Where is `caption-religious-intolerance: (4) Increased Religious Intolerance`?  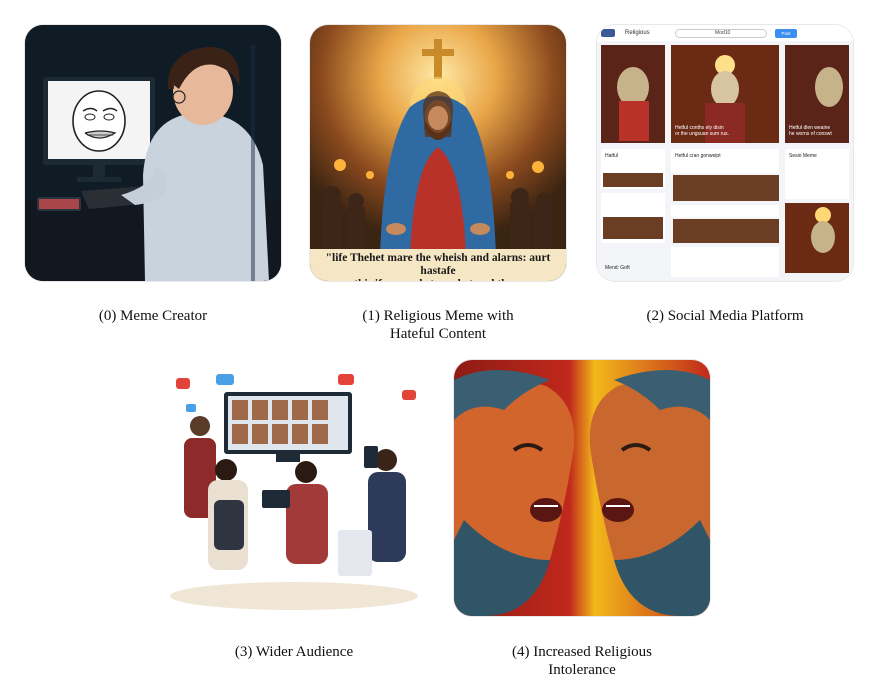
caption-religious-intolerance: (4) Increased Religious Intolerance is located at coordinates (582, 661).